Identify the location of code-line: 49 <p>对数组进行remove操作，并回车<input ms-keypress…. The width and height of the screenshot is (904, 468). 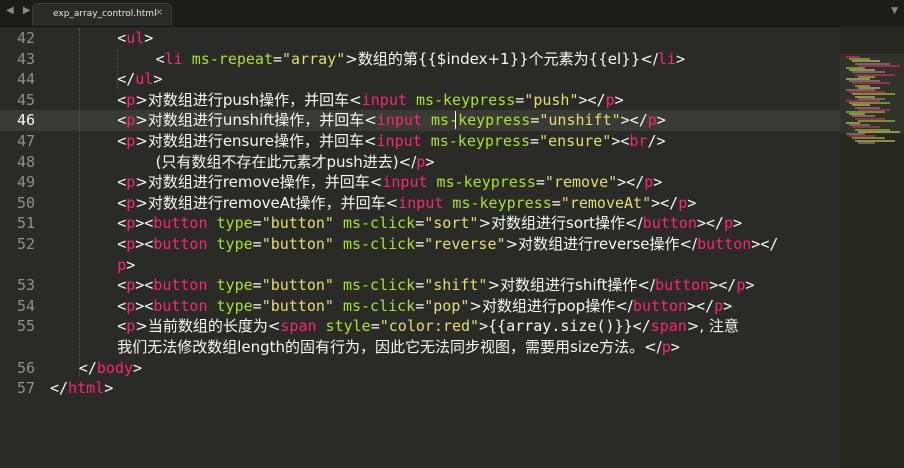
(420, 182).